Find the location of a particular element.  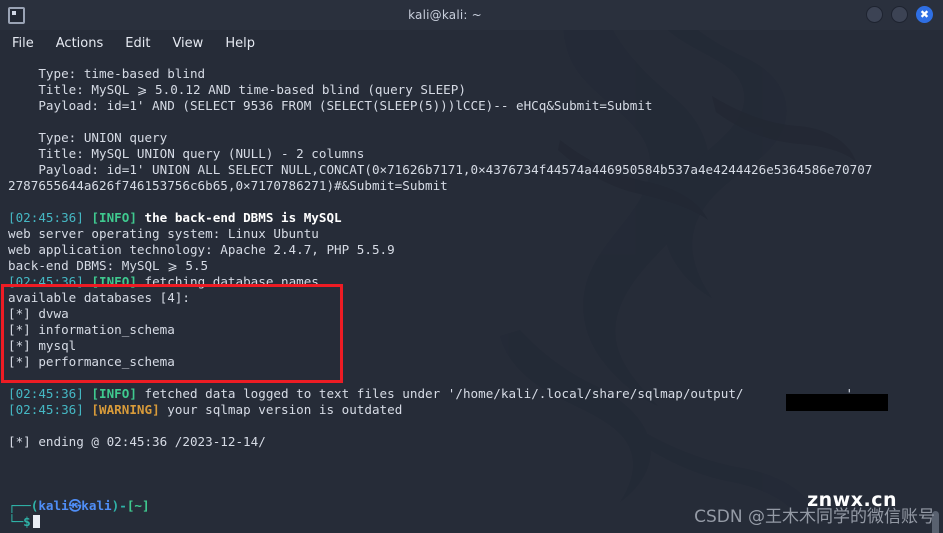

output-line: Type: time-based blind is located at coordinates (107, 73).